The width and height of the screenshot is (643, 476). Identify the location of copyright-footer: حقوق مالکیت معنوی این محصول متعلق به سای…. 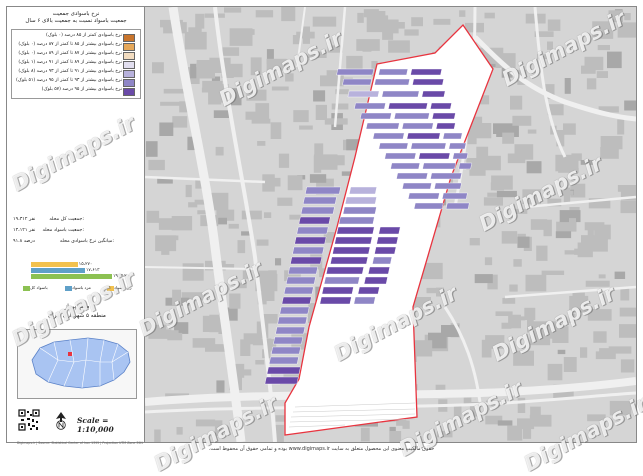
(321, 449).